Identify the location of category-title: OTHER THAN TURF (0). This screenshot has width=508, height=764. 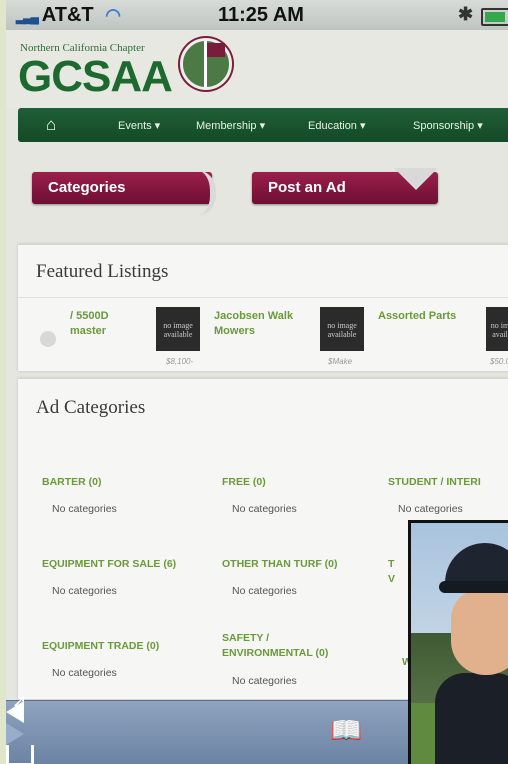
(280, 564).